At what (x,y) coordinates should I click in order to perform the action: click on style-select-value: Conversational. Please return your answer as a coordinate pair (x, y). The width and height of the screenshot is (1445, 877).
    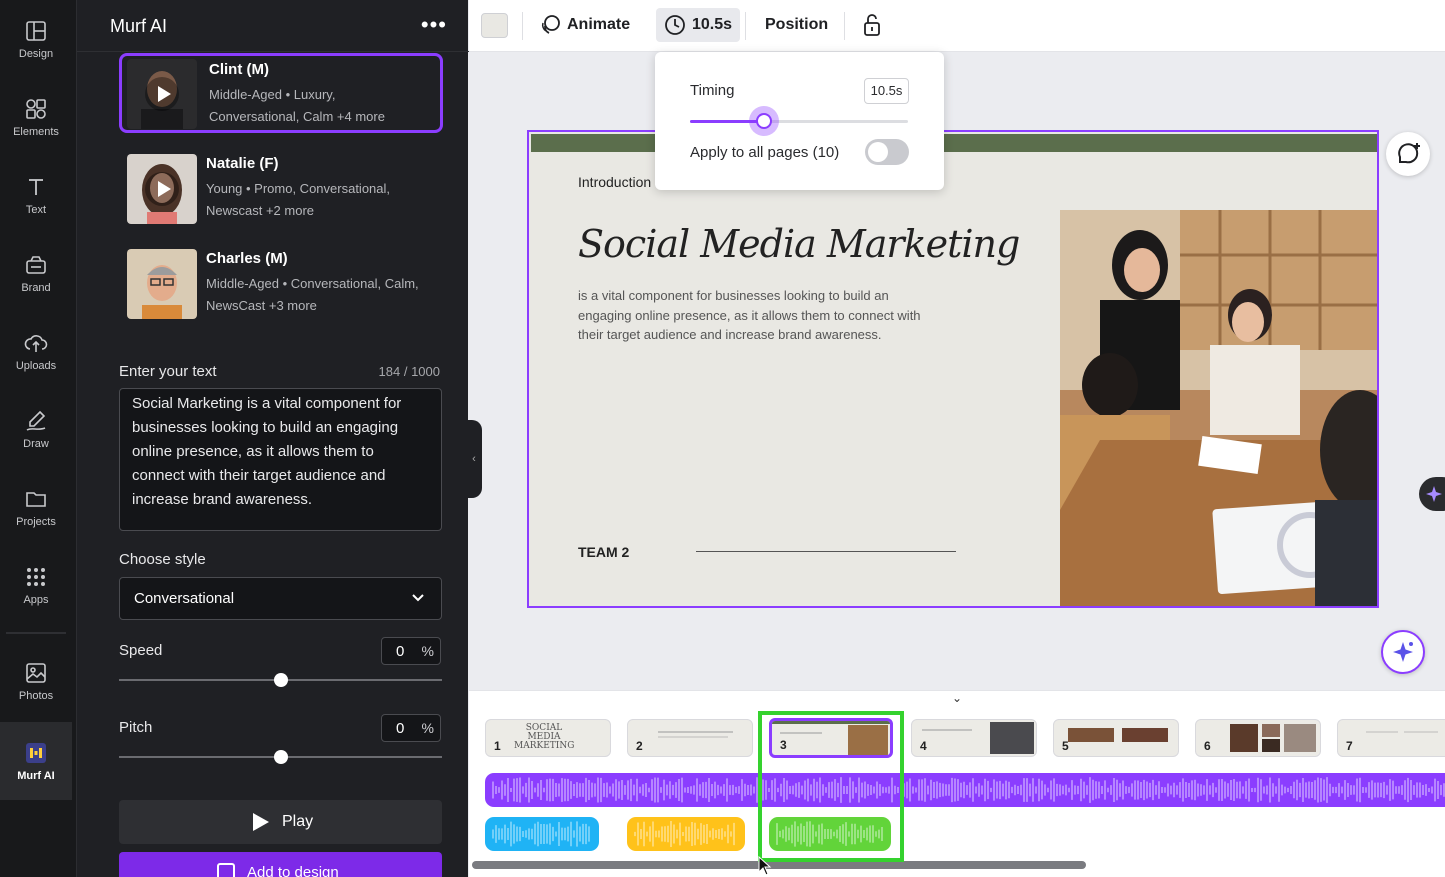
    Looking at the image, I should click on (184, 598).